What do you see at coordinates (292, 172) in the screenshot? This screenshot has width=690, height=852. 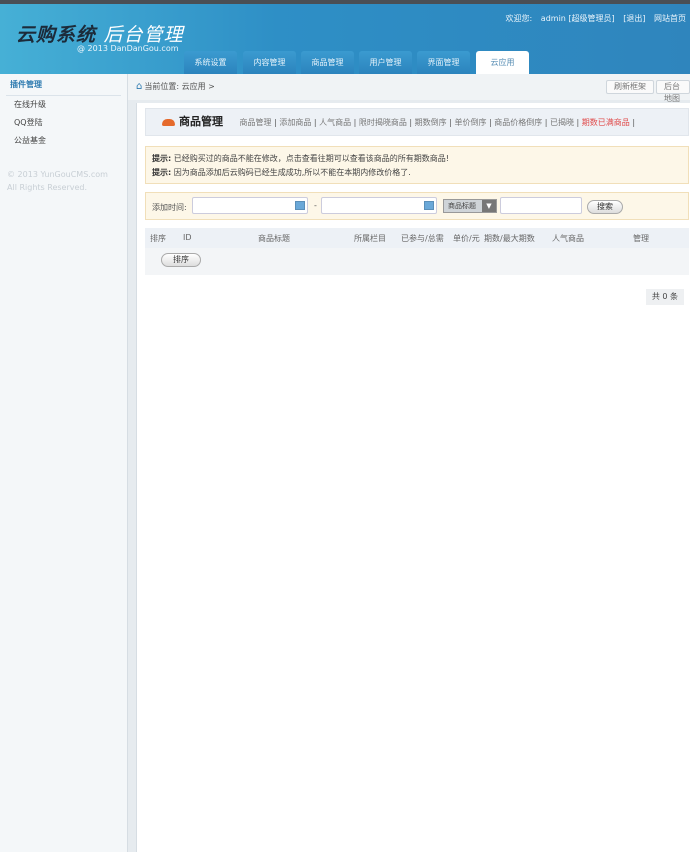 I see `tip-text: 因为商品添加后云购码已经生成成功,所以不能在本期内修改价格了.` at bounding box center [292, 172].